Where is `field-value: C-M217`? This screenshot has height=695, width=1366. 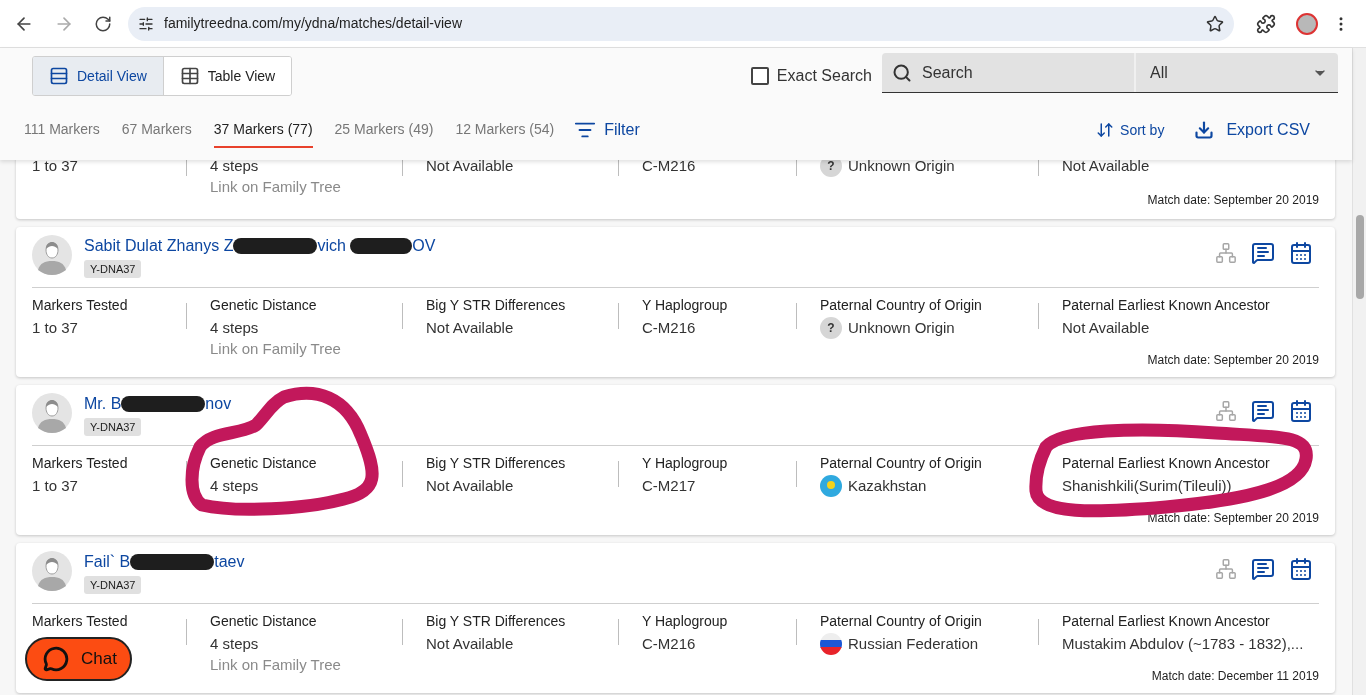
field-value: C-M217 is located at coordinates (669, 485).